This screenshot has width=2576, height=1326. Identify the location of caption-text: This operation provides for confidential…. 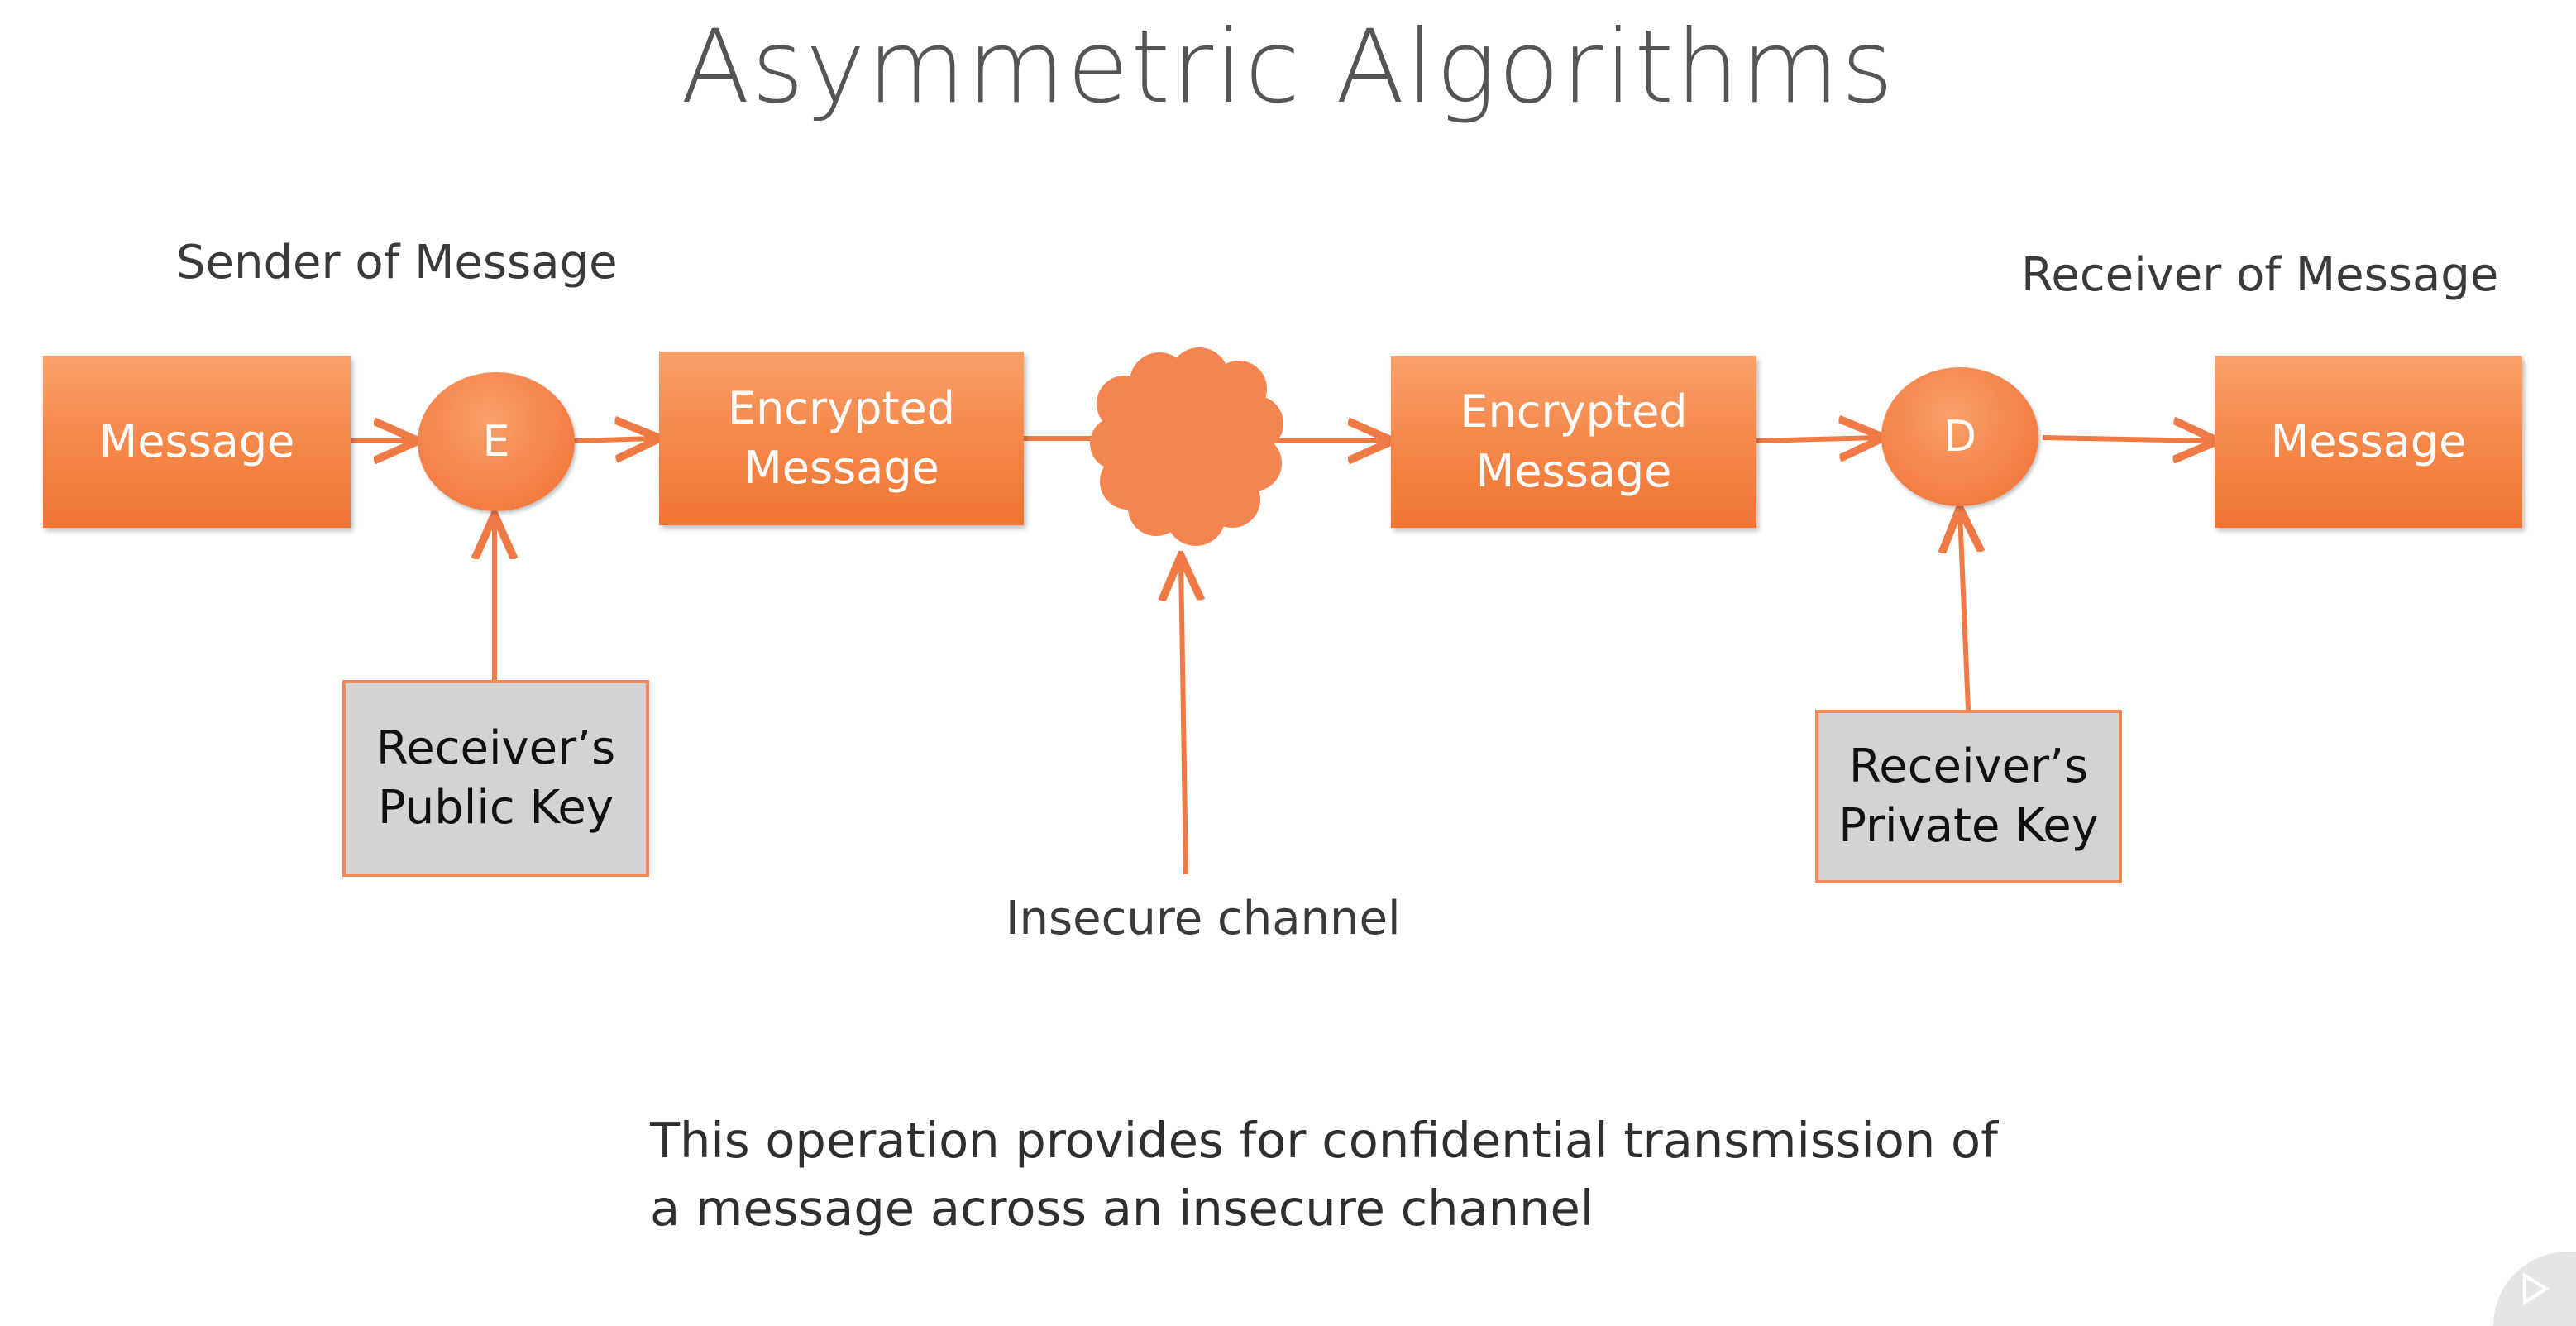
(1324, 1174).